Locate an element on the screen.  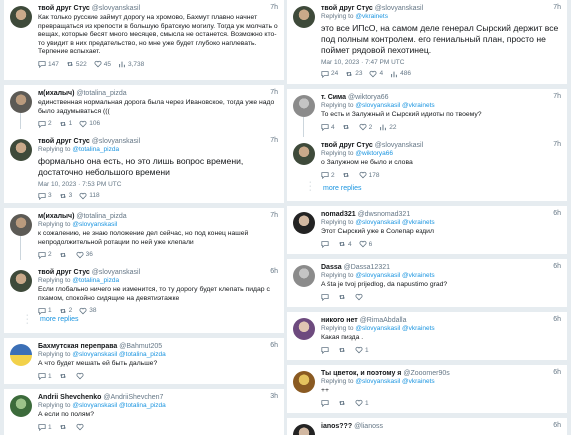
reply-button: 147 is located at coordinates (48, 64).